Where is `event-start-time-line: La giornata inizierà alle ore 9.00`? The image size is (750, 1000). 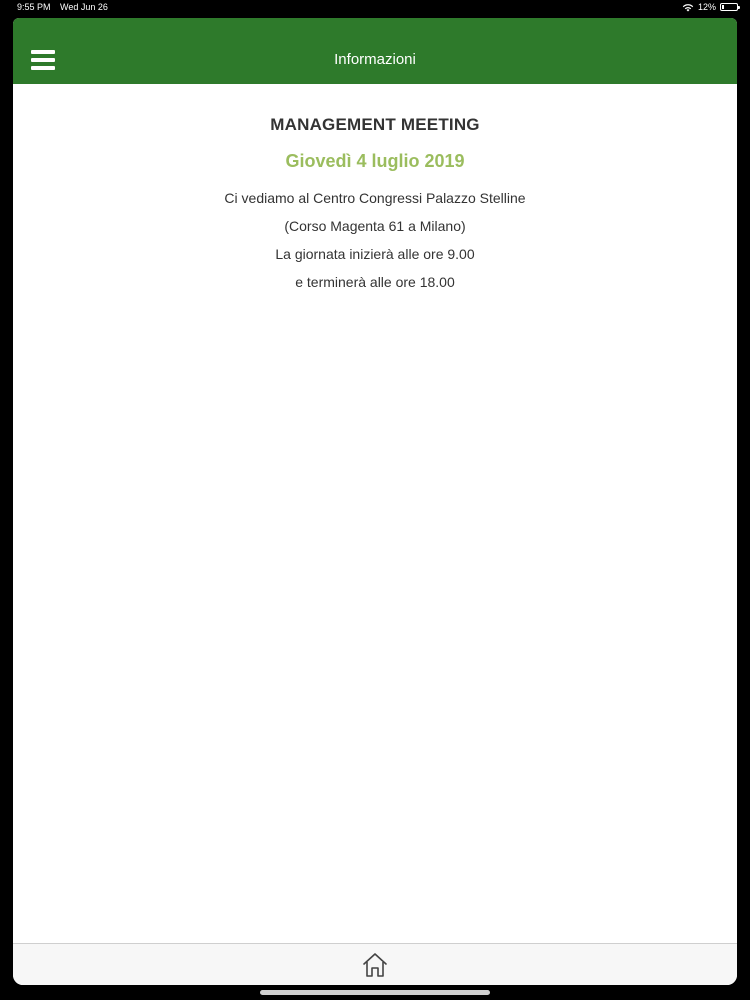
event-start-time-line: La giornata inizierà alle ore 9.00 is located at coordinates (375, 254).